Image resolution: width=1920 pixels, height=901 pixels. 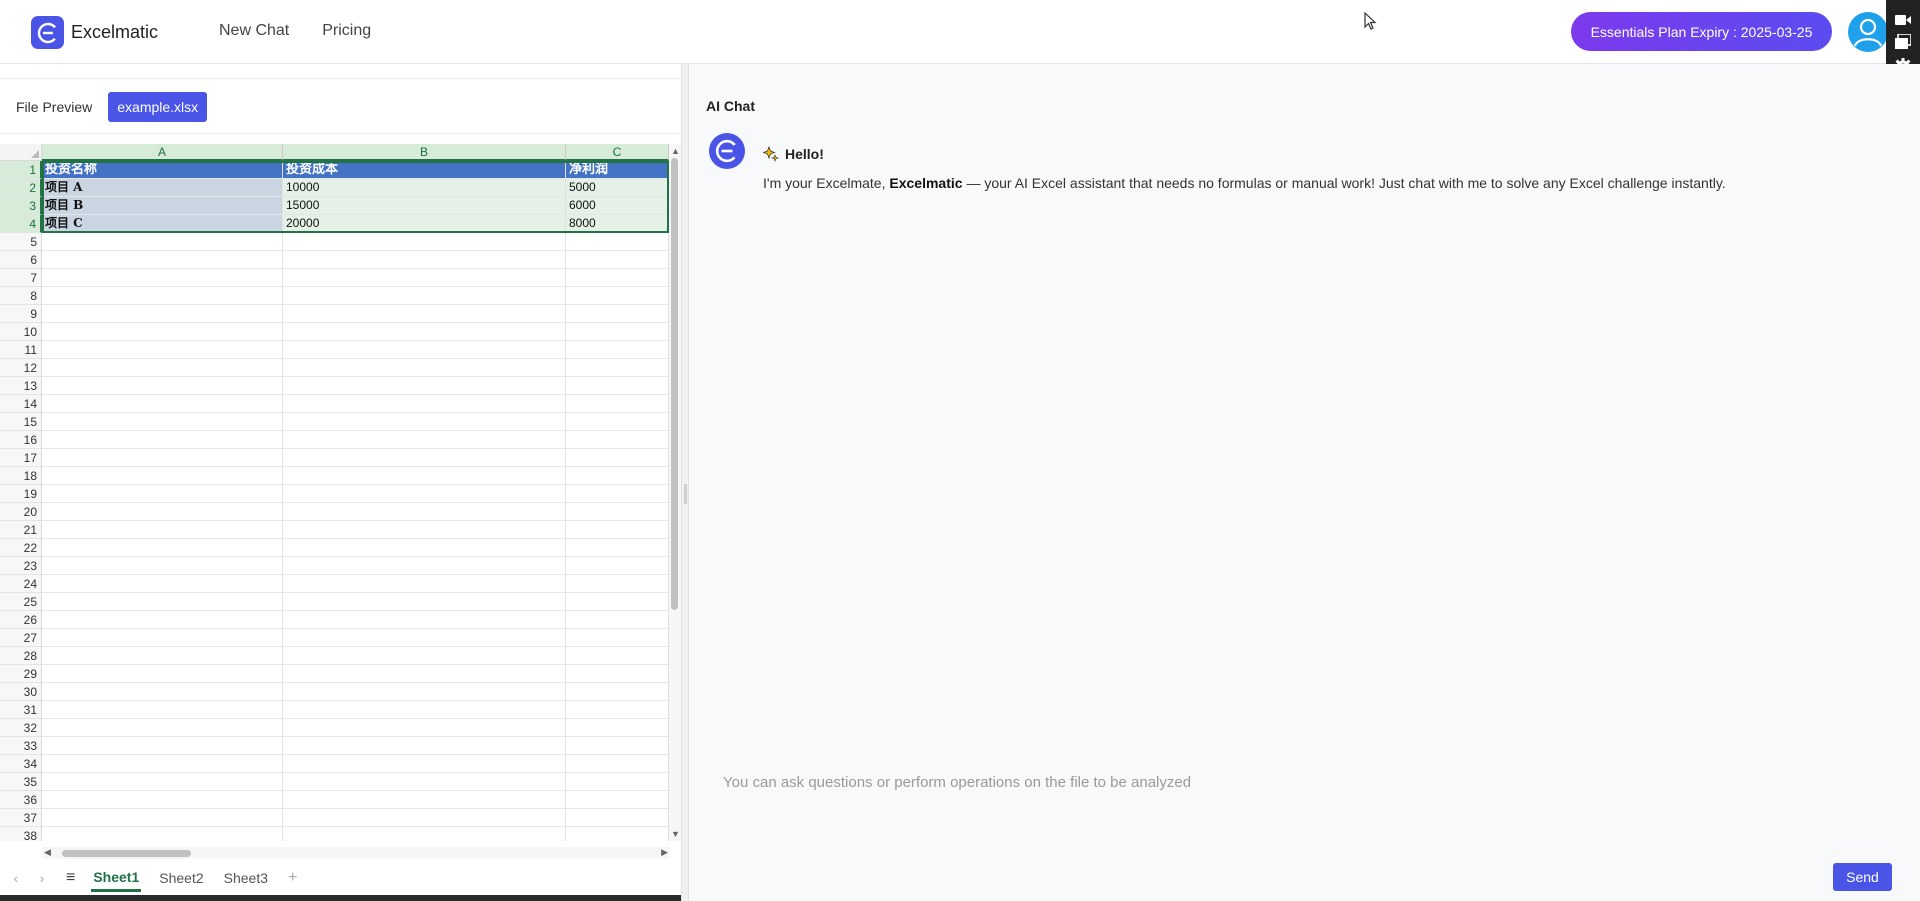 What do you see at coordinates (21, 494) in the screenshot?
I see `row-header: 19` at bounding box center [21, 494].